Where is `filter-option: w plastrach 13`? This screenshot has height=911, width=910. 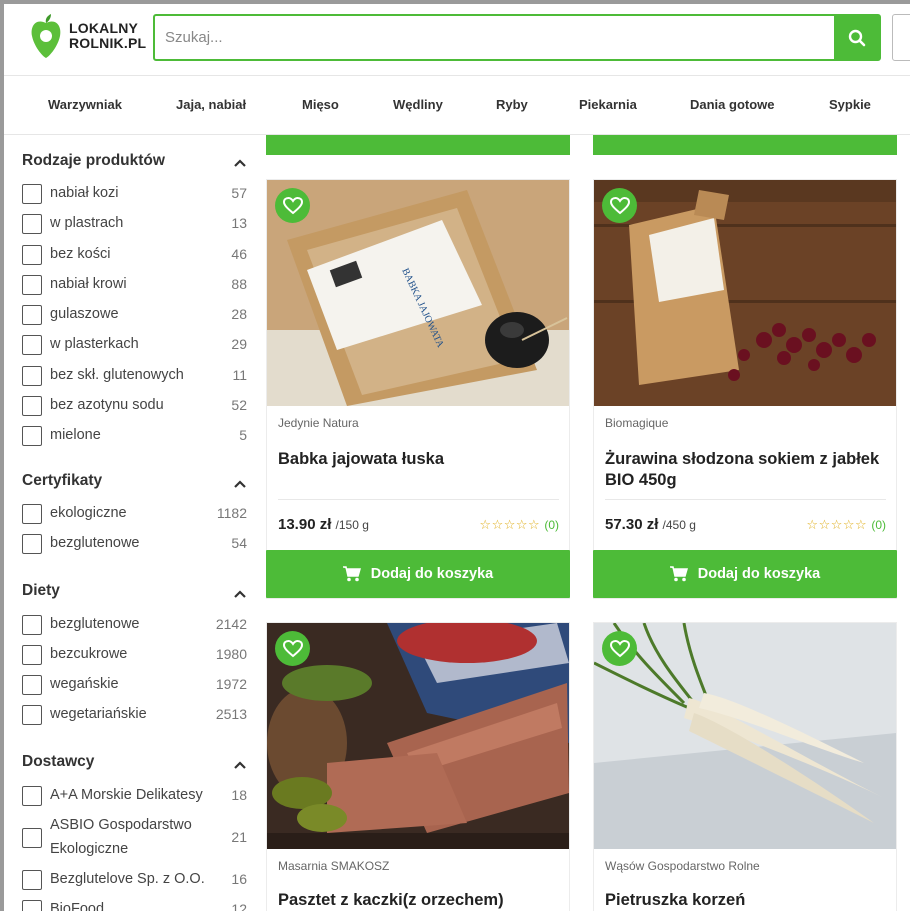
filter-option: w plastrach 13 is located at coordinates (134, 224).